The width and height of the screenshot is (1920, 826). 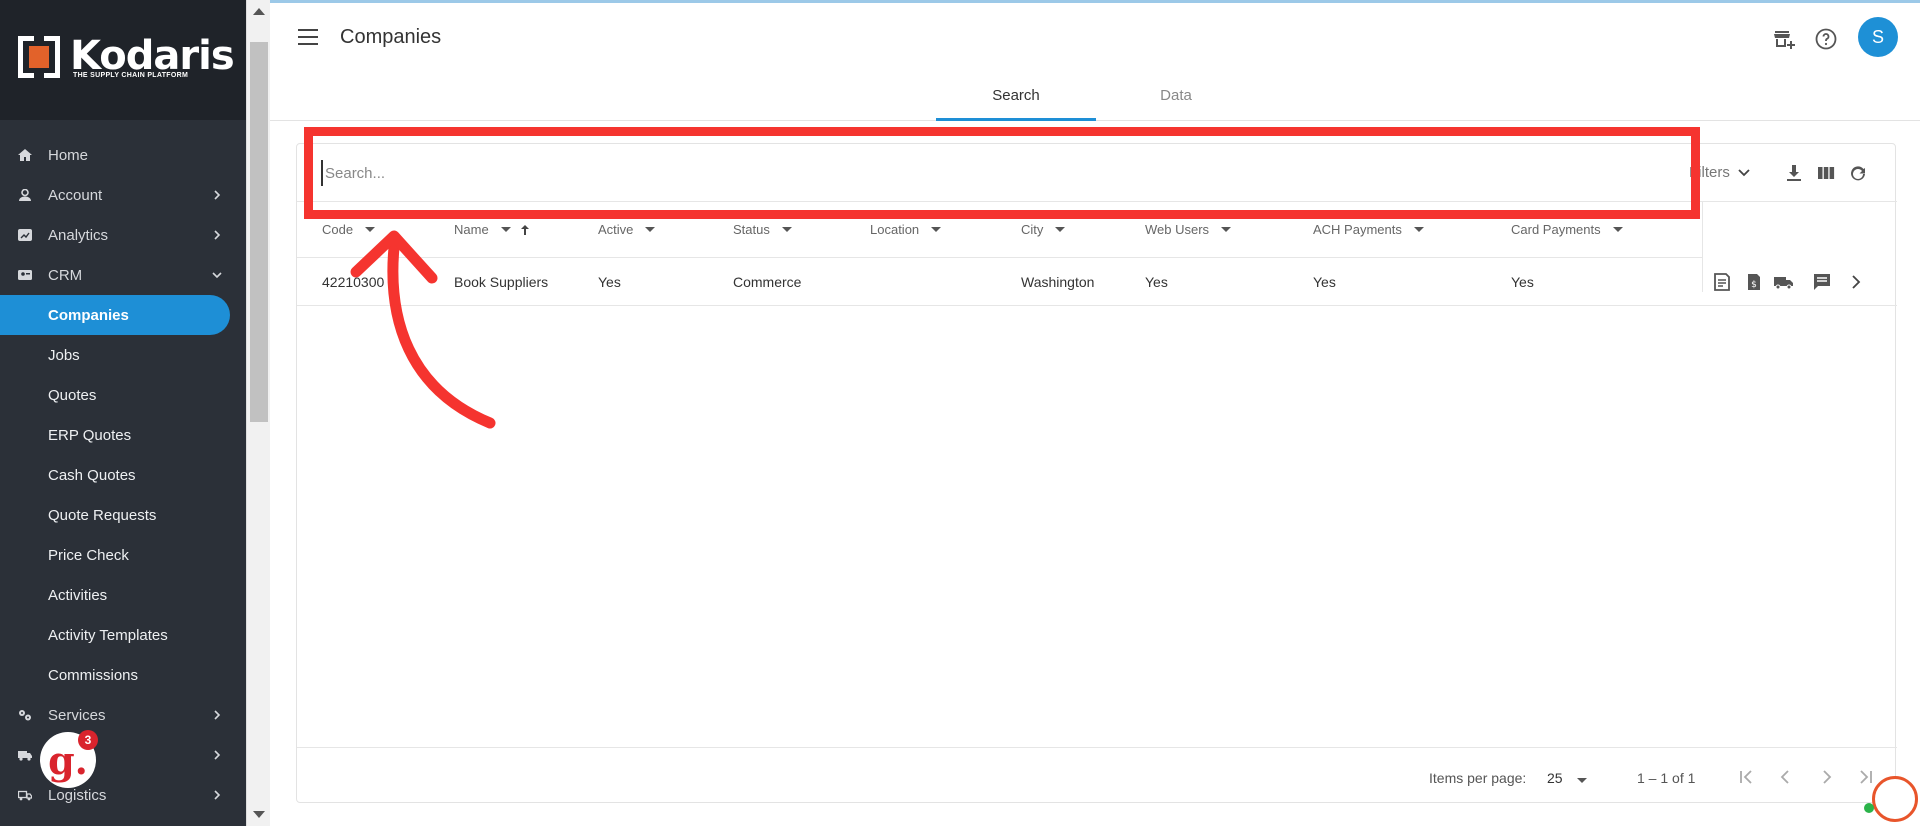 I want to click on truck-icon, so click(x=25, y=755).